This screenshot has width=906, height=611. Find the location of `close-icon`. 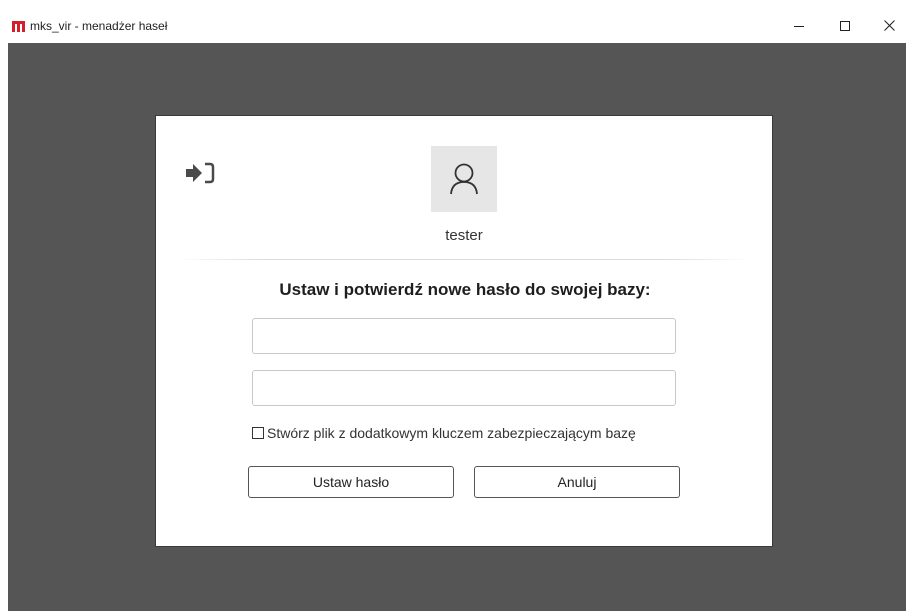

close-icon is located at coordinates (889, 25).